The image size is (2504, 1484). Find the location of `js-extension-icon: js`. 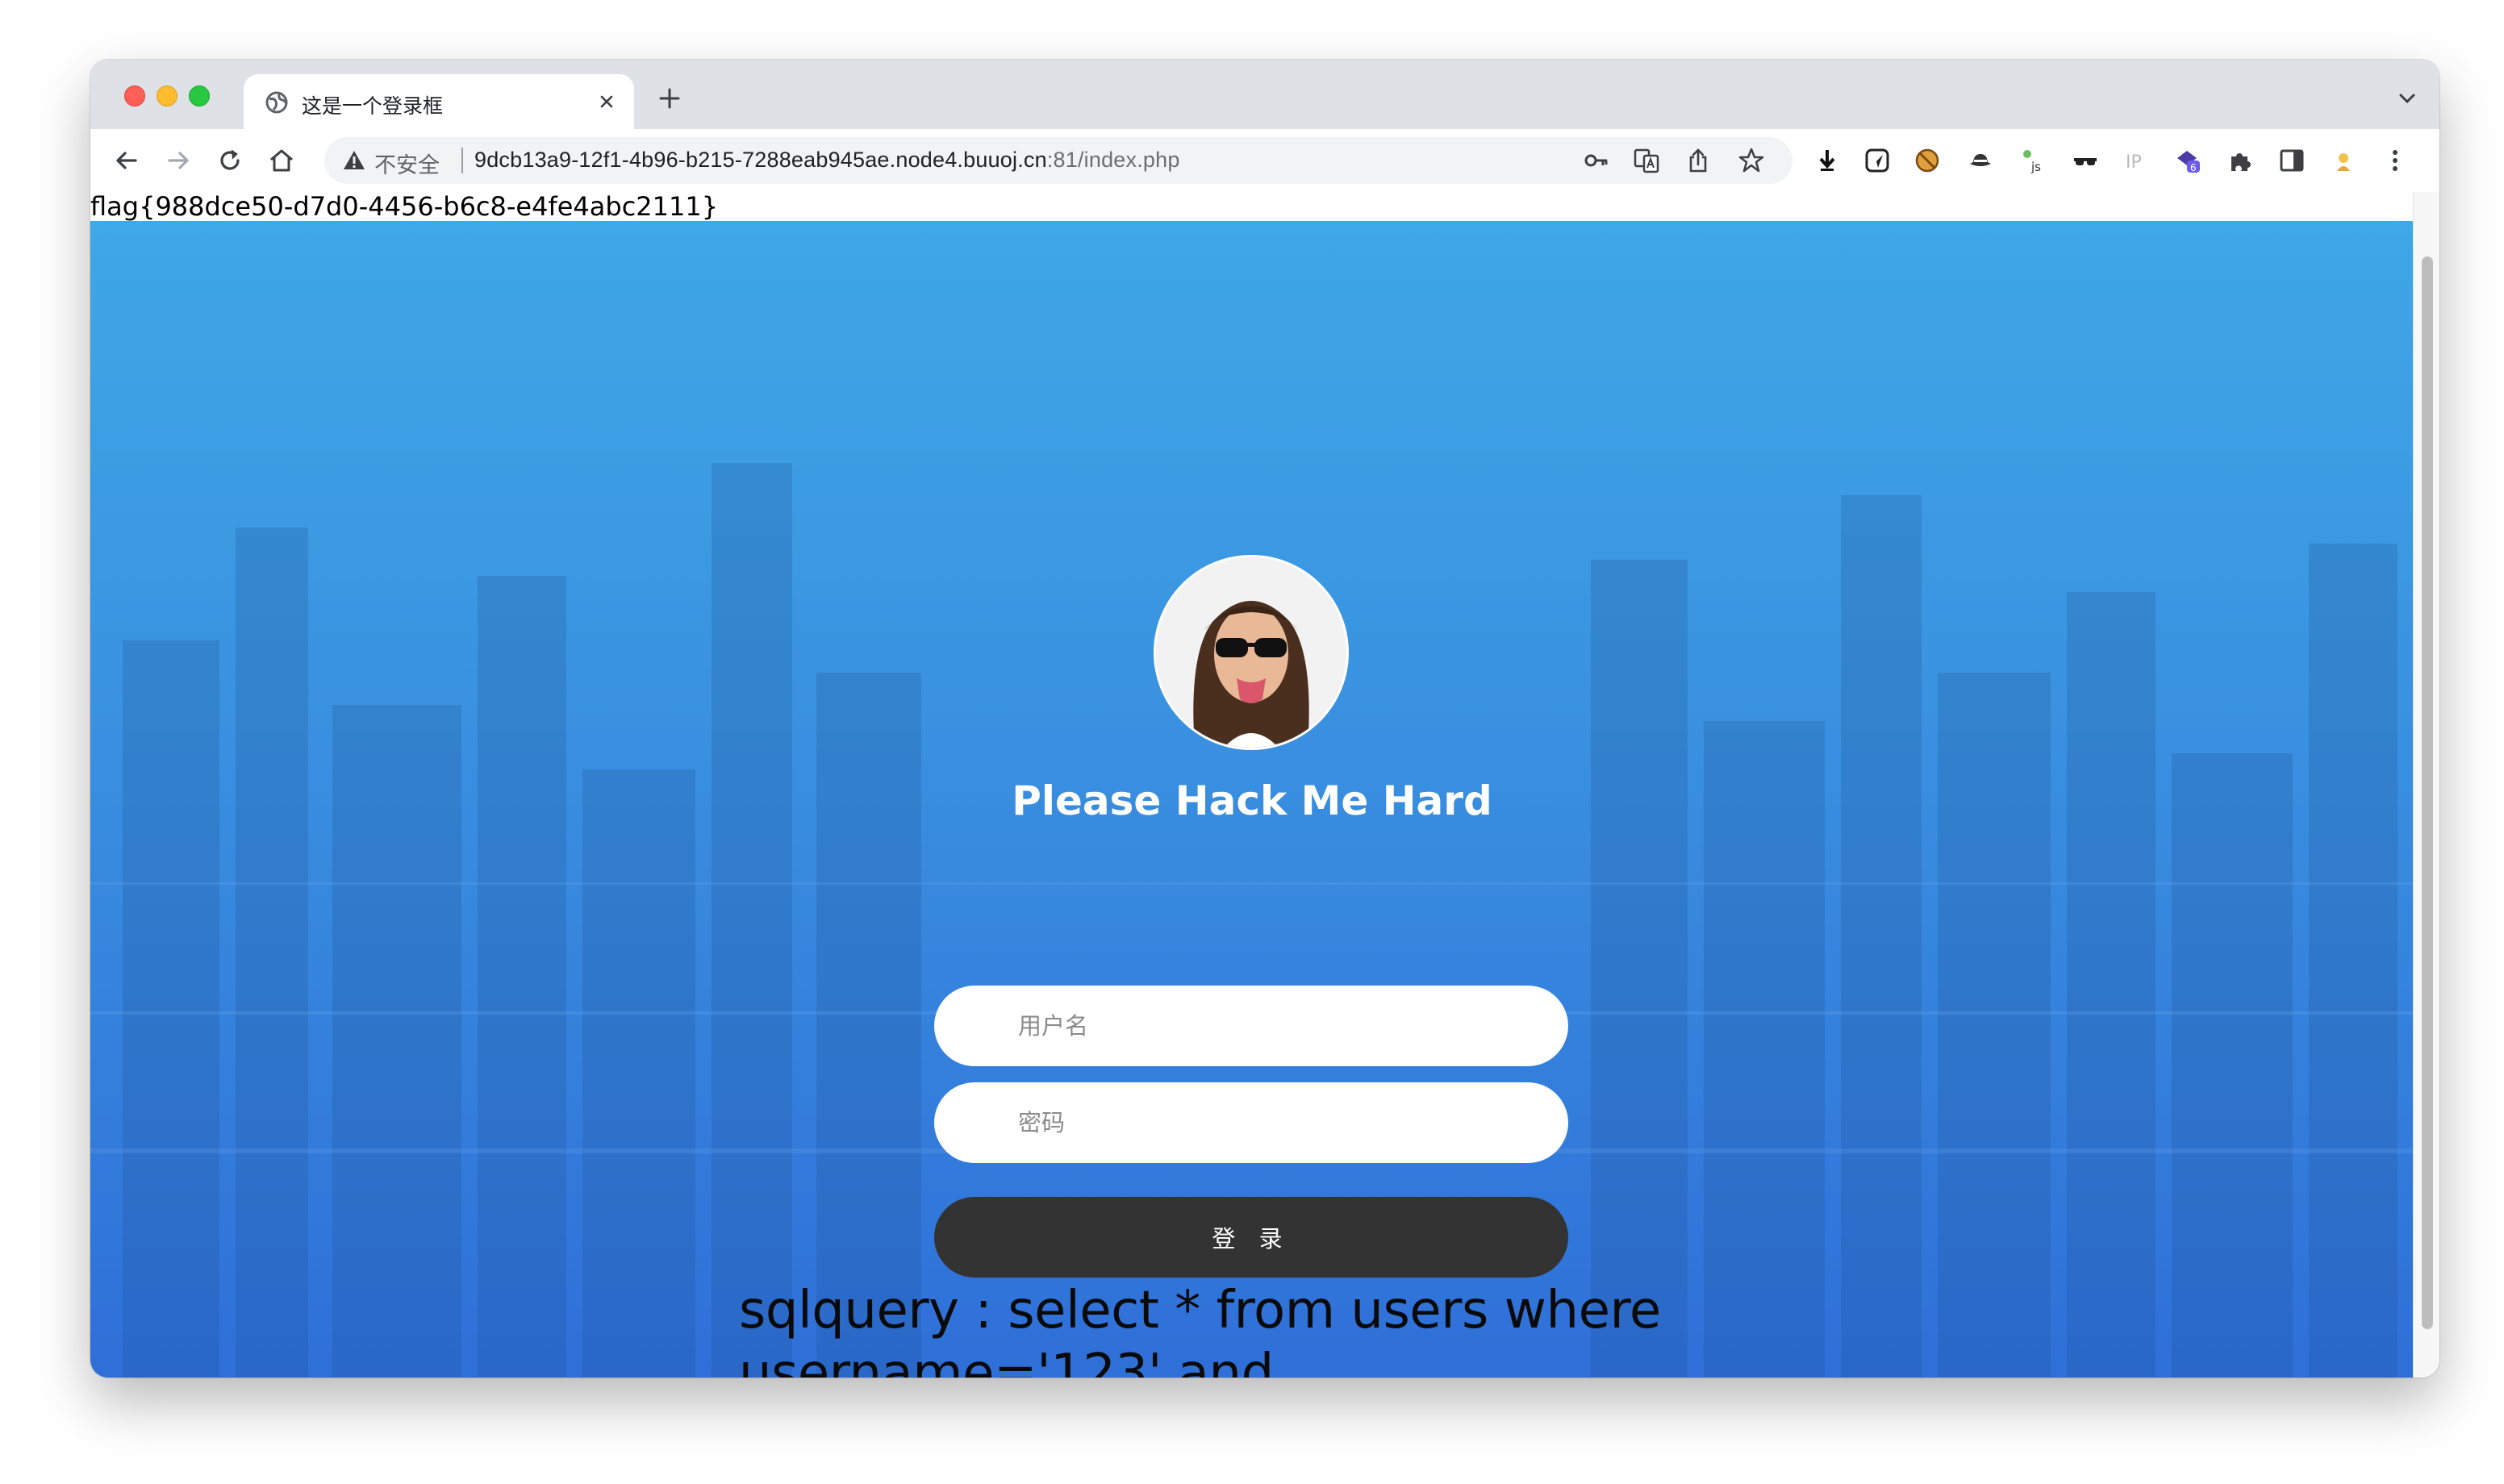

js-extension-icon: js is located at coordinates (2033, 160).